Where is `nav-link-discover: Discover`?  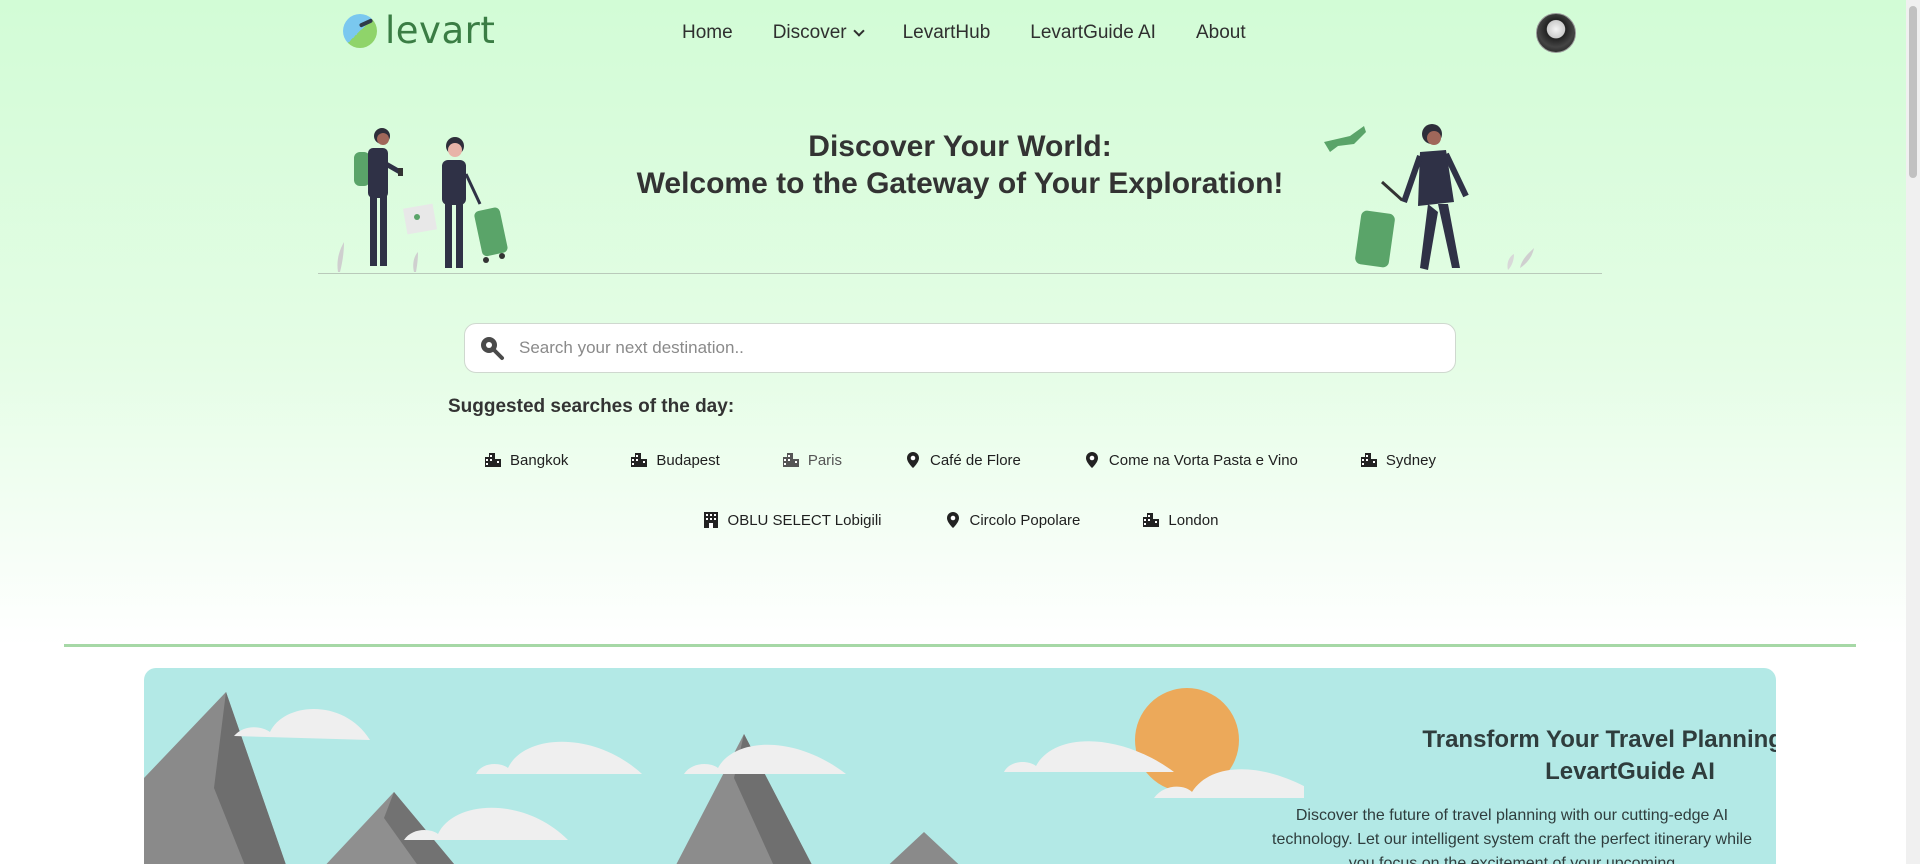 nav-link-discover: Discover is located at coordinates (818, 33).